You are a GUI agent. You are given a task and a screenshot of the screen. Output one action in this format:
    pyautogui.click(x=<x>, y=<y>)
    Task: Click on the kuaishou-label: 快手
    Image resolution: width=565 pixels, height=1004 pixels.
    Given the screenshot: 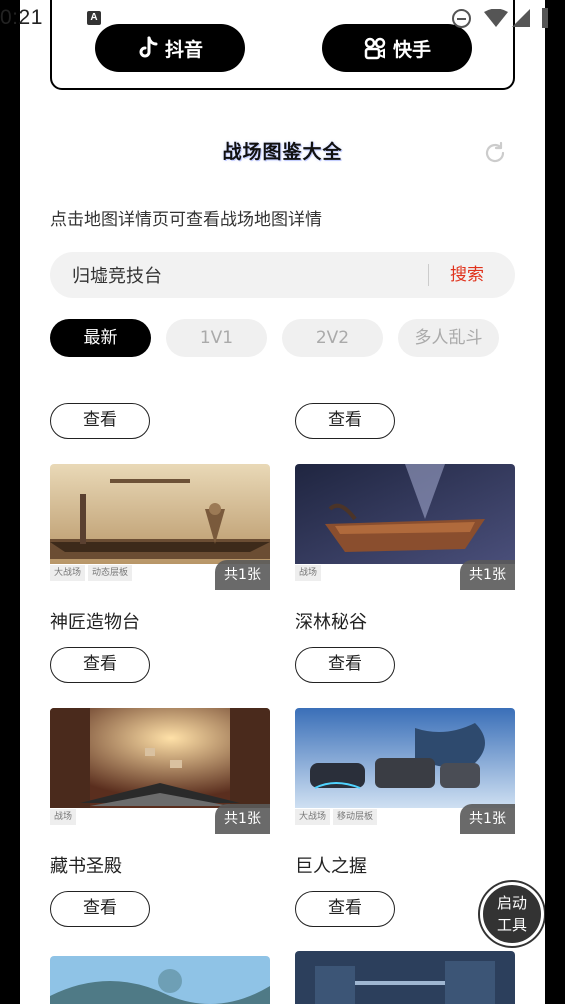 What is the action you would take?
    pyautogui.click(x=411, y=49)
    